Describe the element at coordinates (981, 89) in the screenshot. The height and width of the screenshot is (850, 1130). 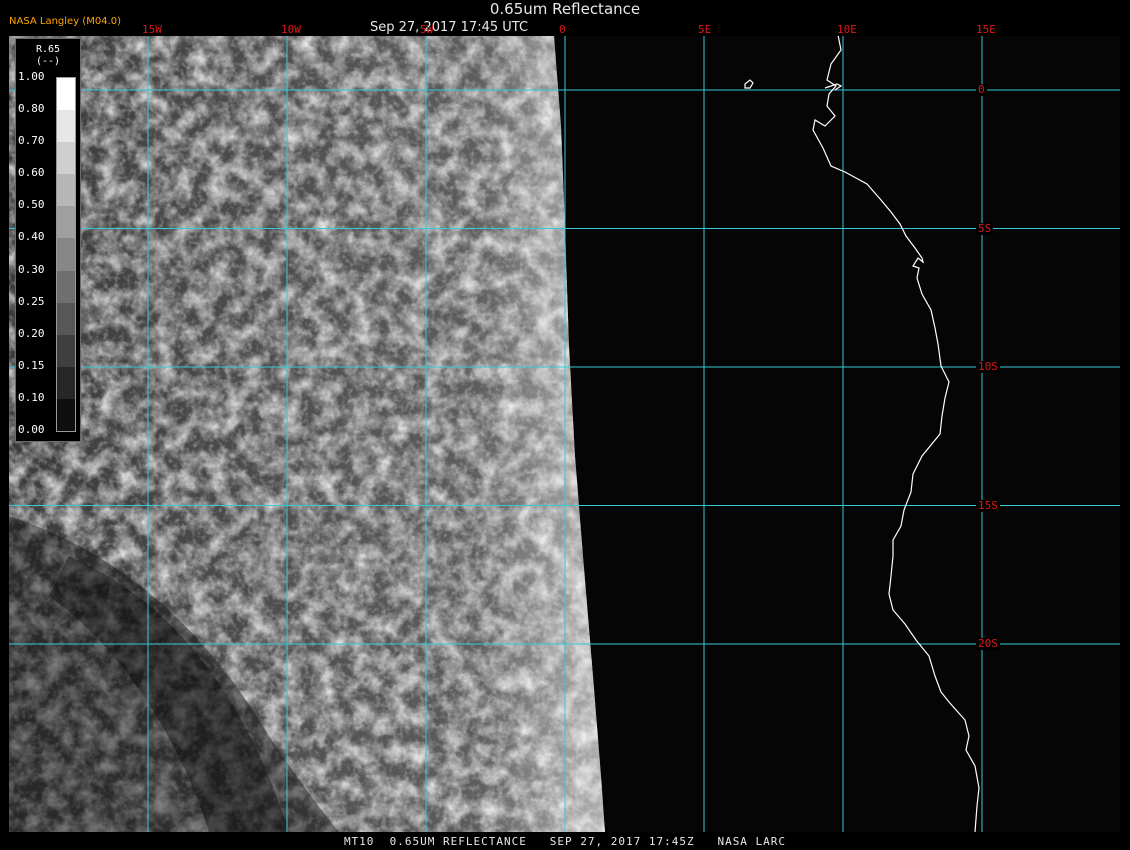
I see `latitude-label: 0` at that location.